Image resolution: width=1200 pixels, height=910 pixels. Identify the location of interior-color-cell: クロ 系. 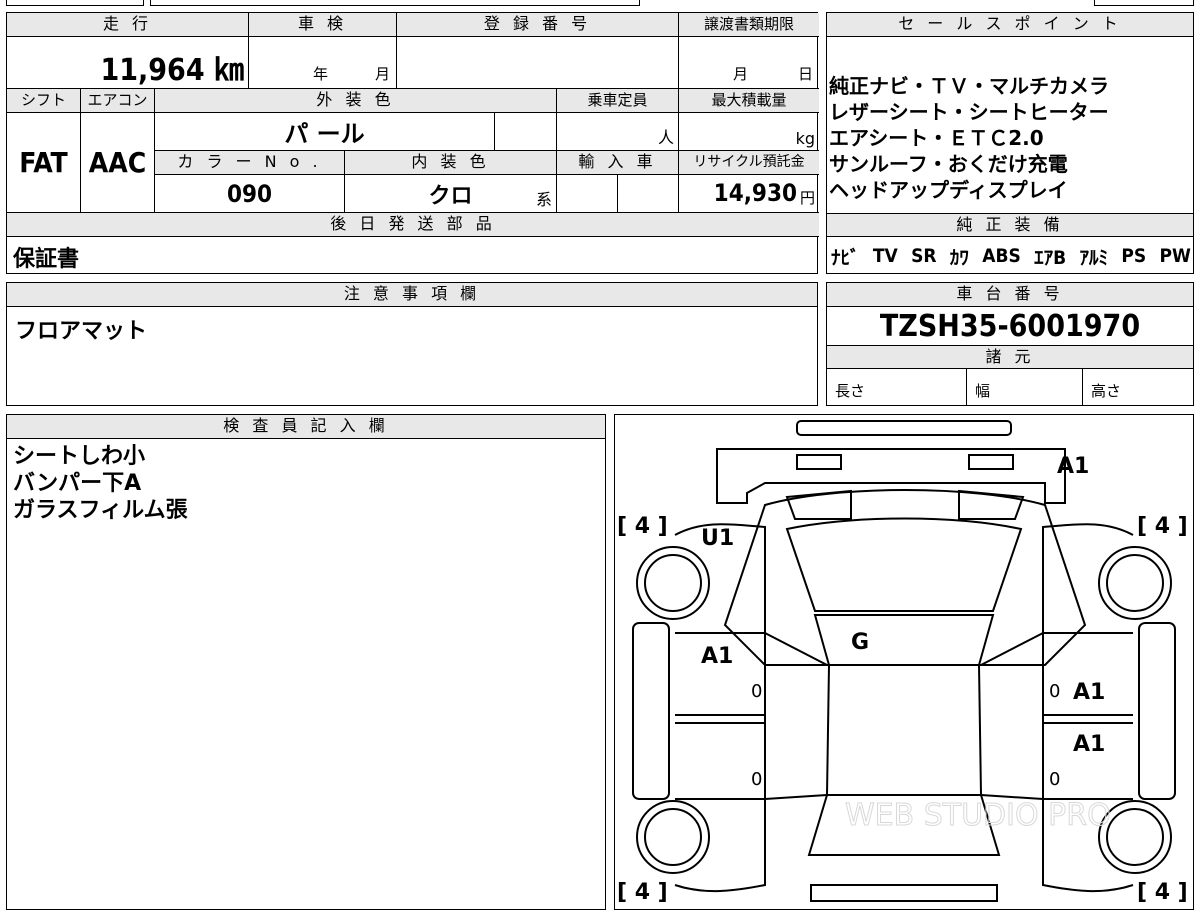
(451, 194).